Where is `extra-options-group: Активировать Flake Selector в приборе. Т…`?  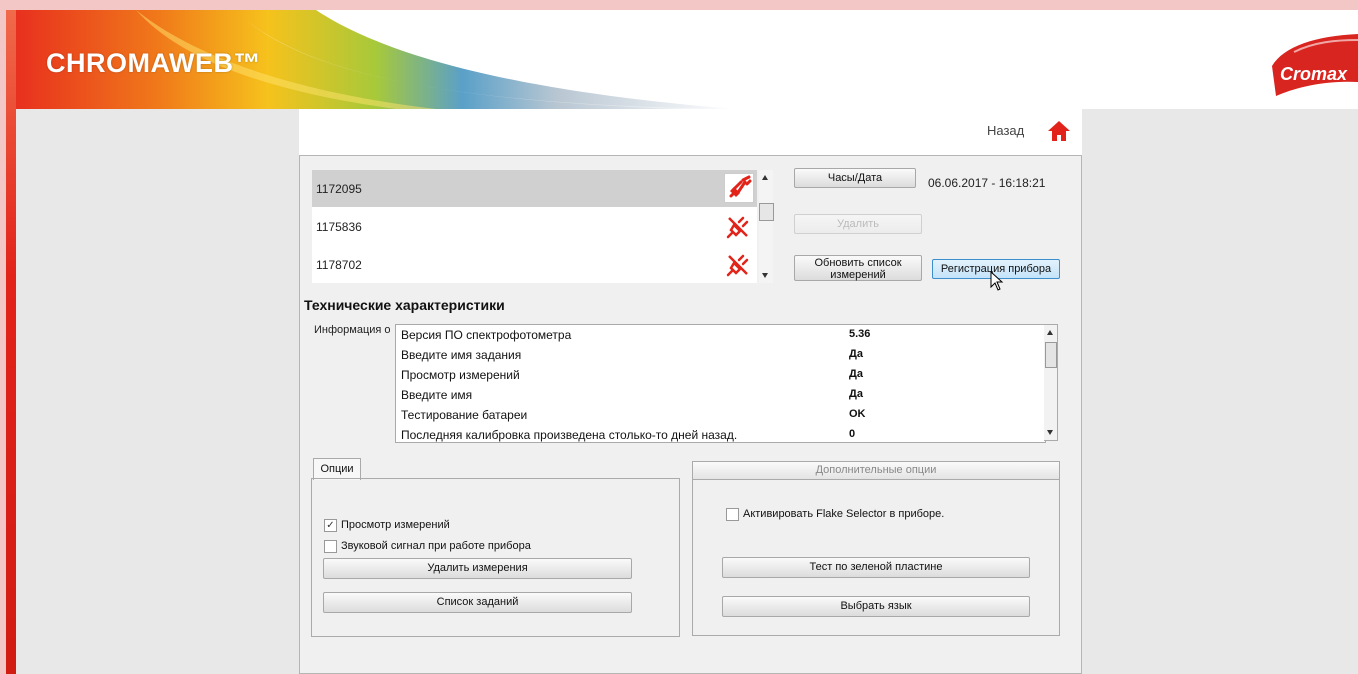
extra-options-group: Активировать Flake Selector в приборе. Т… is located at coordinates (876, 557).